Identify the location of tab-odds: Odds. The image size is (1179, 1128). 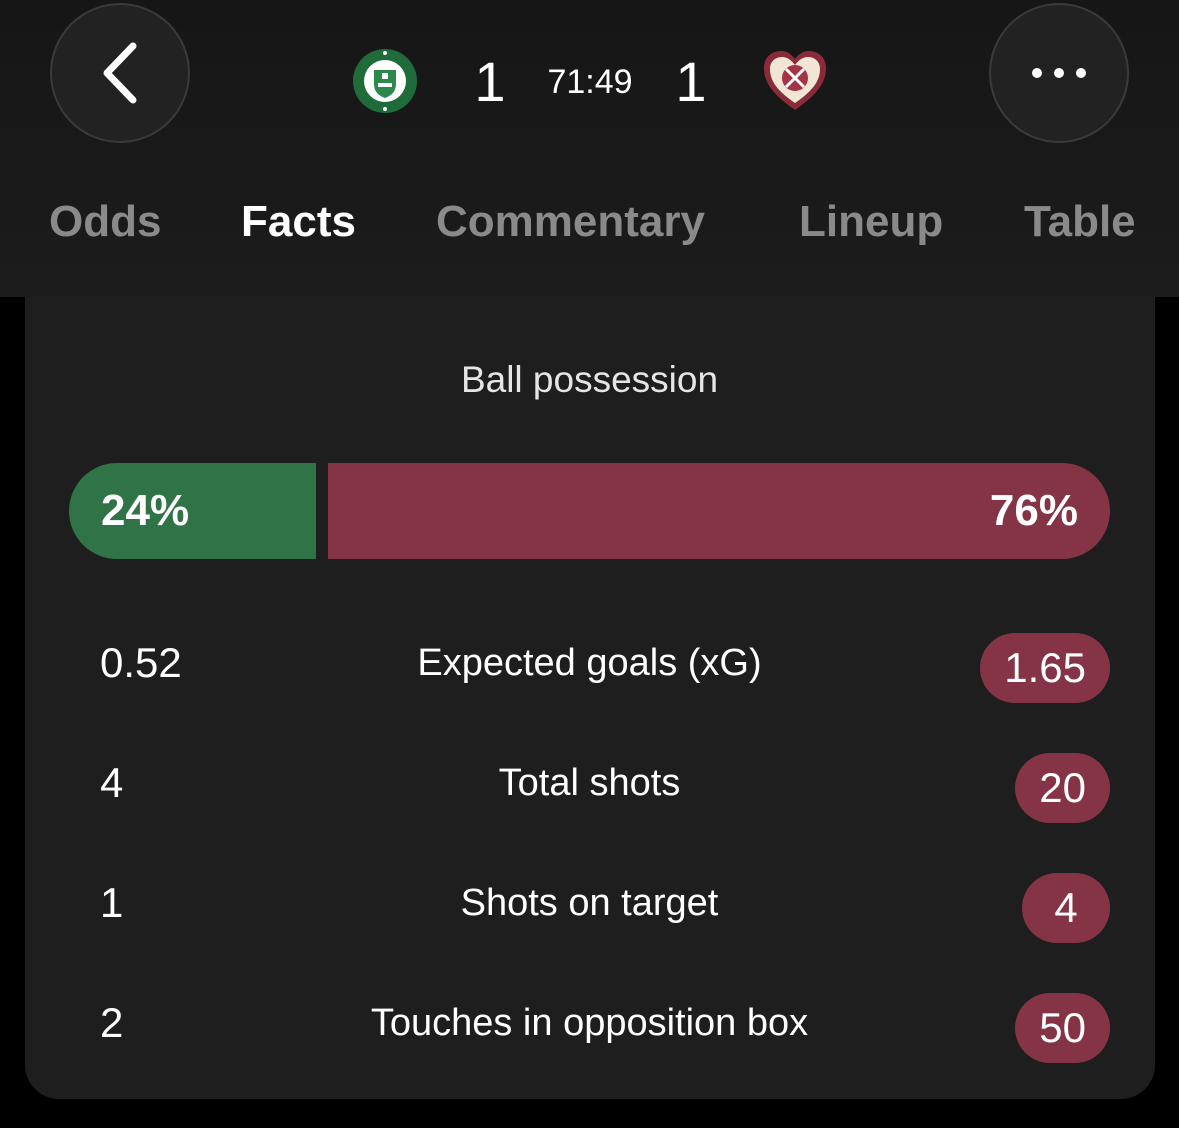
(105, 222).